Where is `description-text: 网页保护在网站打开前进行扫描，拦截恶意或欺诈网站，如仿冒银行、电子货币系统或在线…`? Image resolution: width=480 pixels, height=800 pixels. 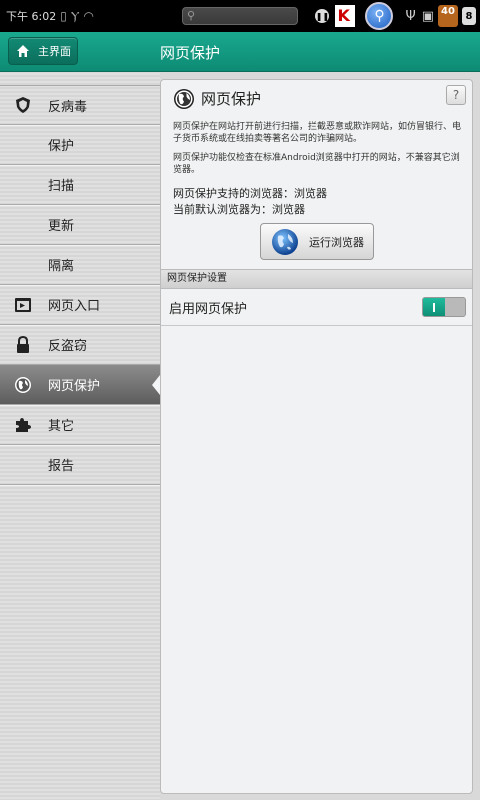
description-text: 网页保护在网站打开前进行扫描，拦截恶意或欺诈网站，如仿冒银行、电子货币系统或在线… is located at coordinates (317, 133).